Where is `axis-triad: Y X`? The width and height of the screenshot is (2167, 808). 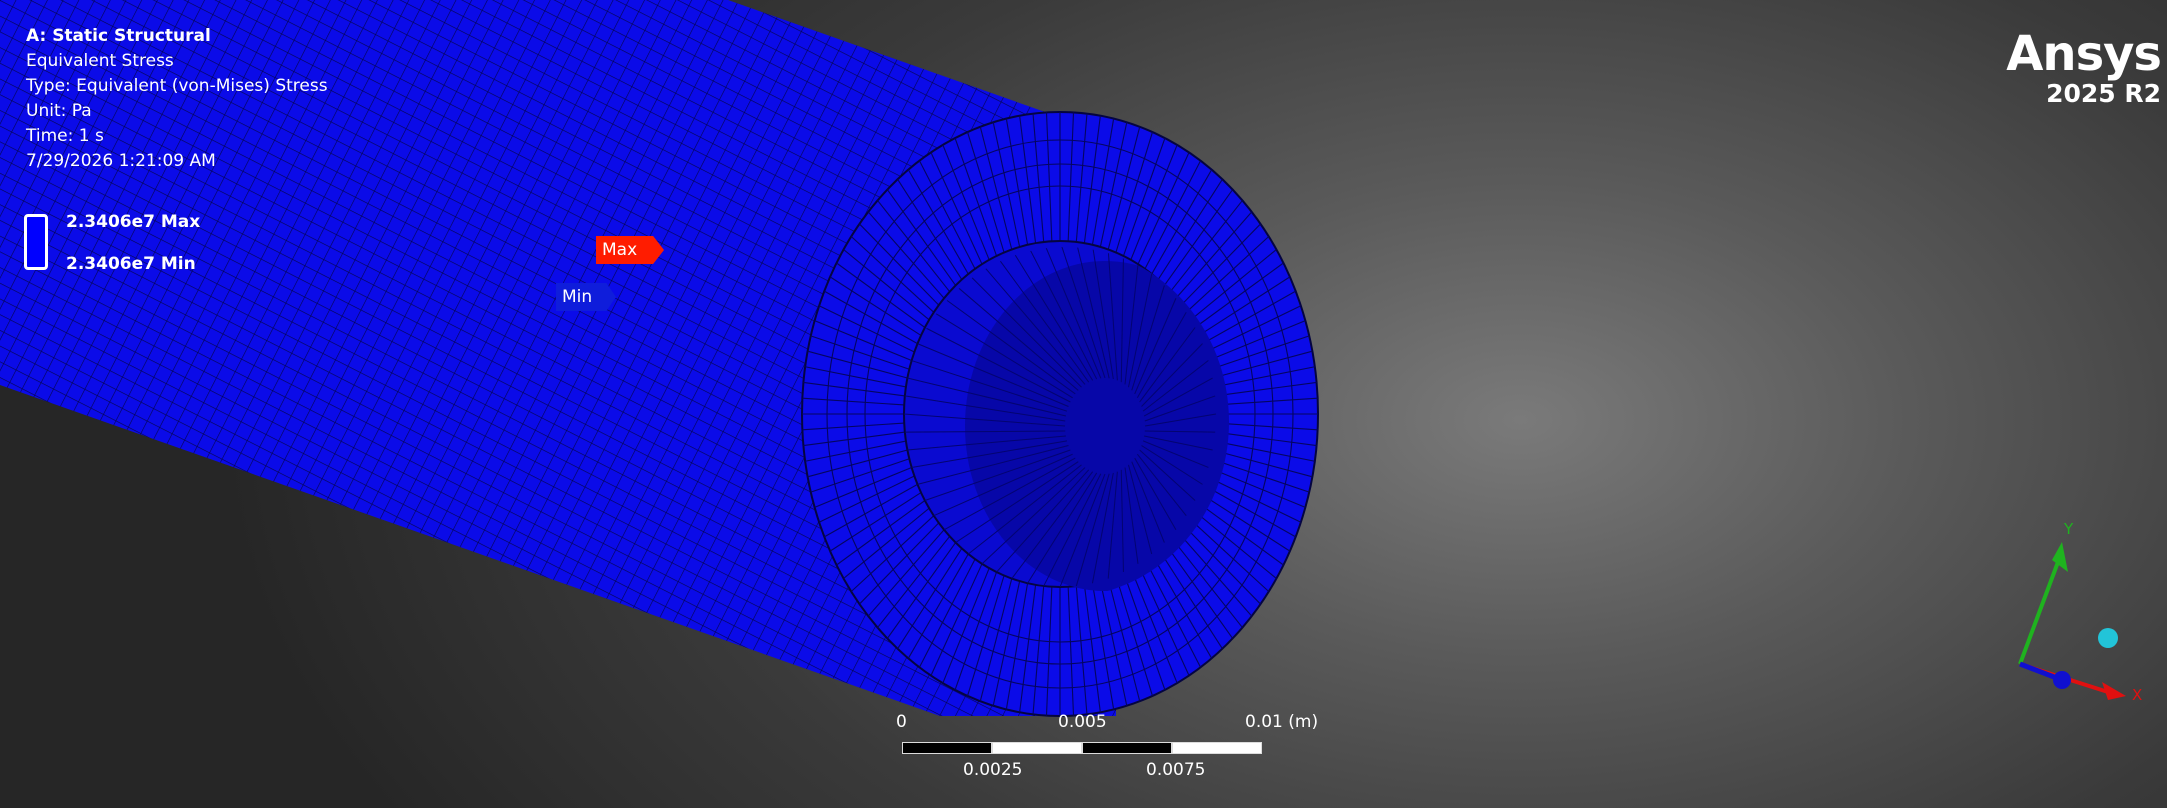
axis-triad: Y X is located at coordinates (2078, 620).